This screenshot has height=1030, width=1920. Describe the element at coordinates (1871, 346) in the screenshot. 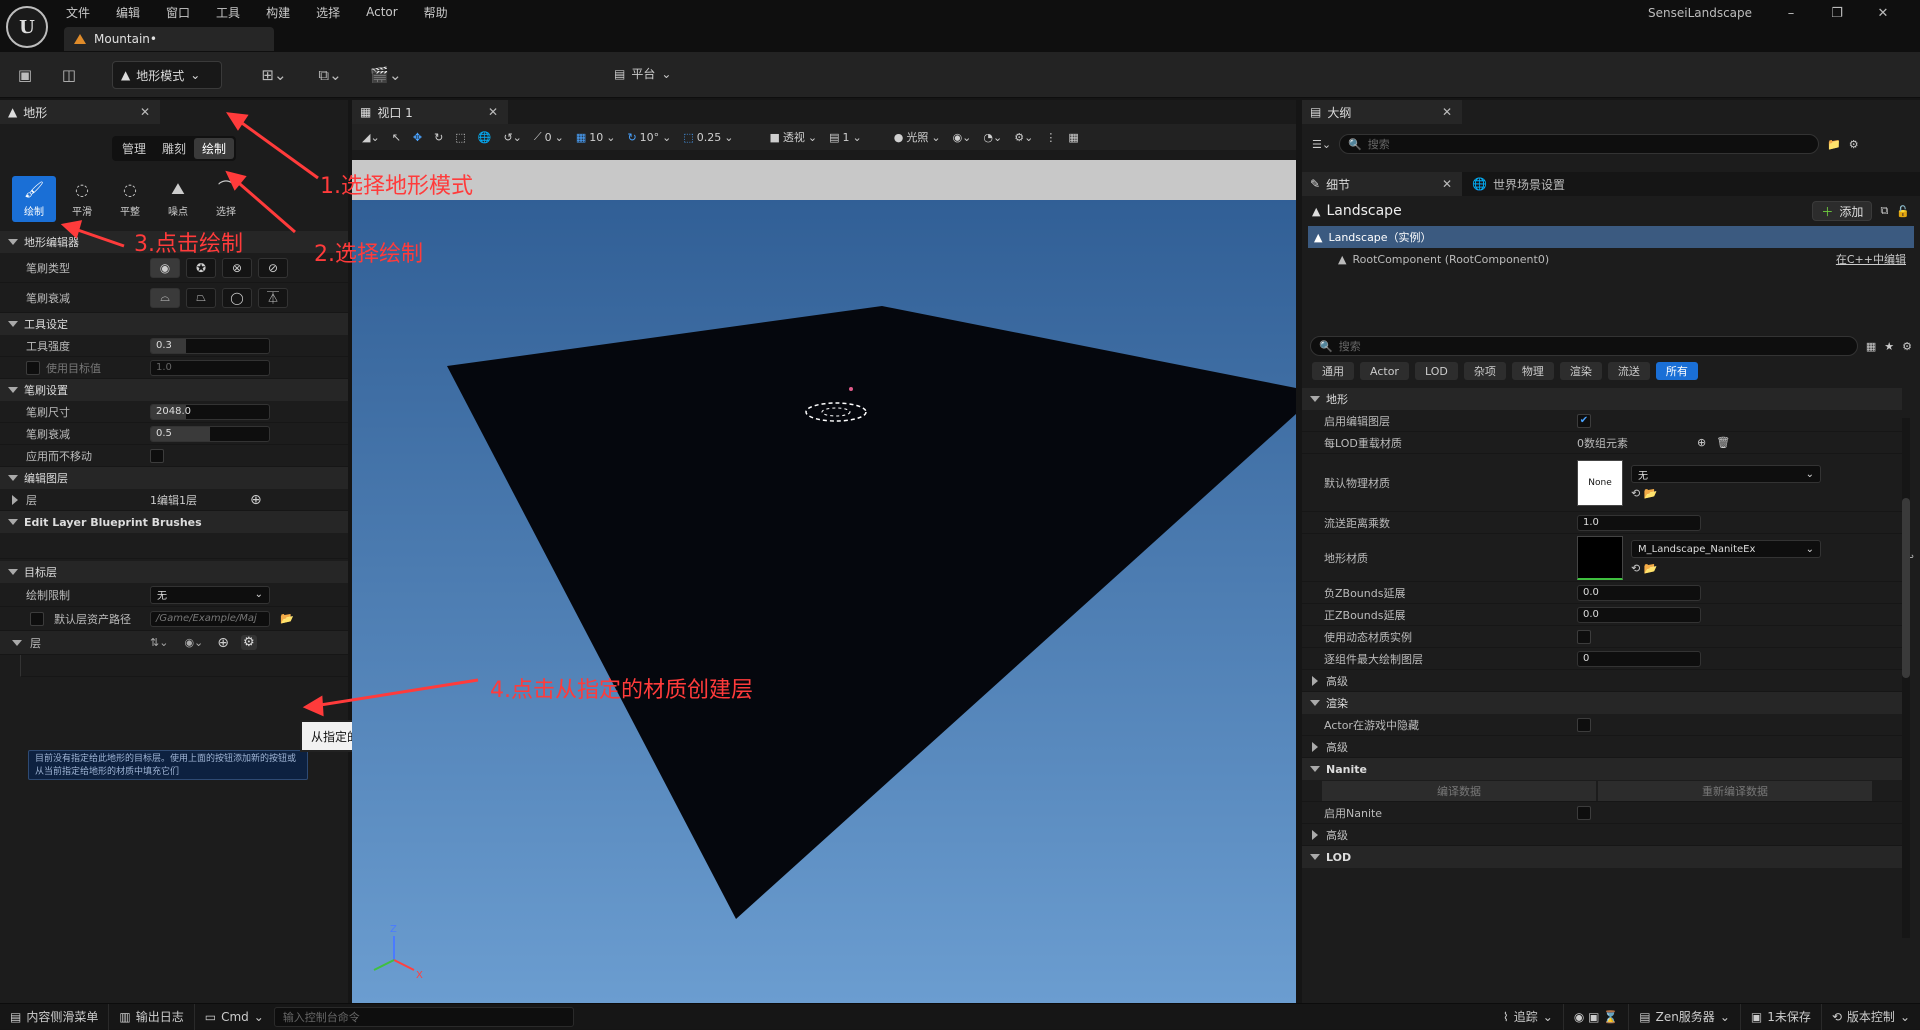

I see `table-view-icon: ▦` at that location.